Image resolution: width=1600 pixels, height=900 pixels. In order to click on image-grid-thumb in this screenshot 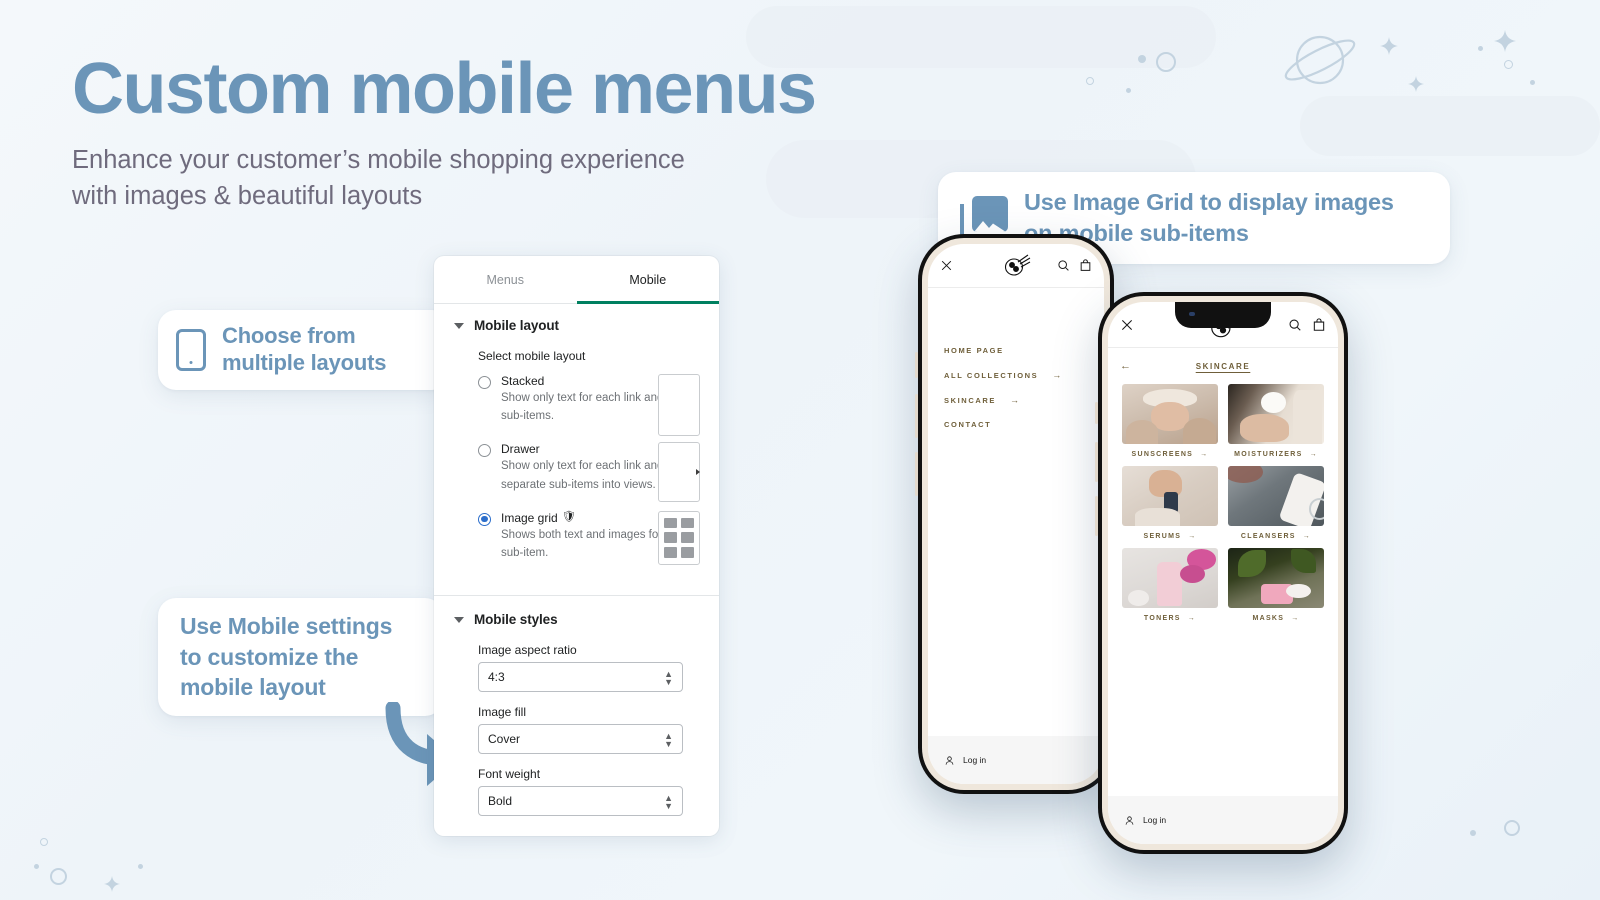, I will do `click(679, 537)`.